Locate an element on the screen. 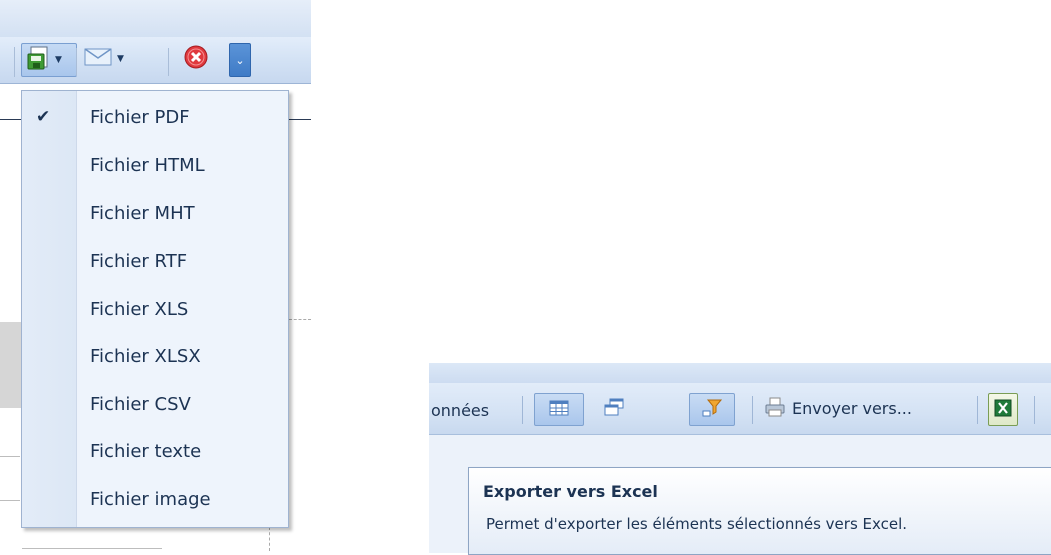 This screenshot has width=1051, height=555. document-bottom-line is located at coordinates (92, 548).